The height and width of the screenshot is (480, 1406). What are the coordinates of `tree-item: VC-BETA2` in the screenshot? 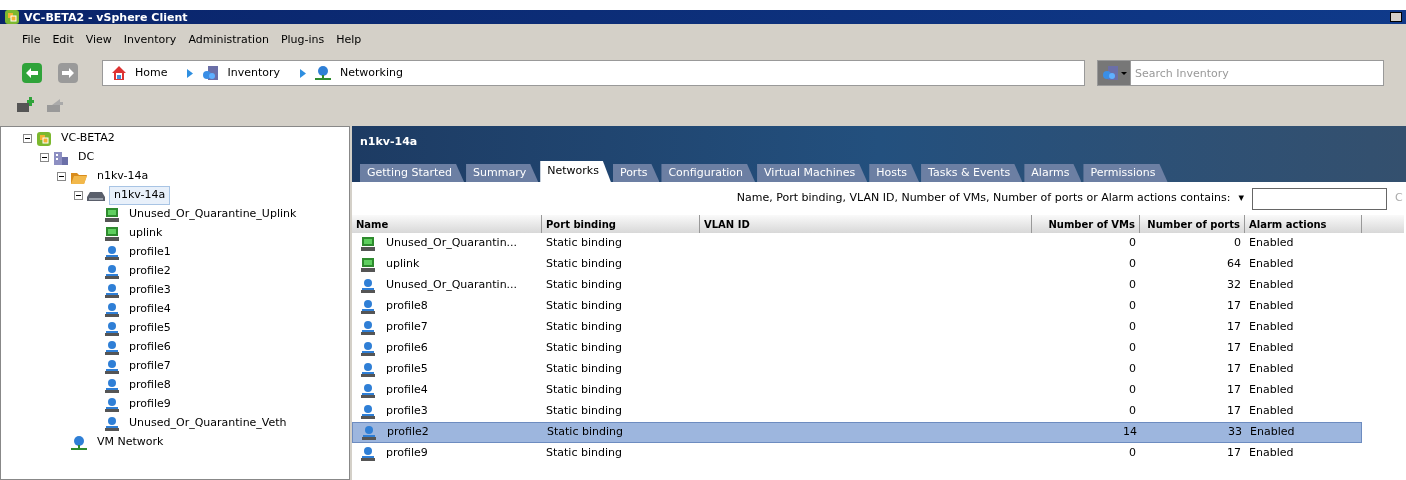 It's located at (88, 138).